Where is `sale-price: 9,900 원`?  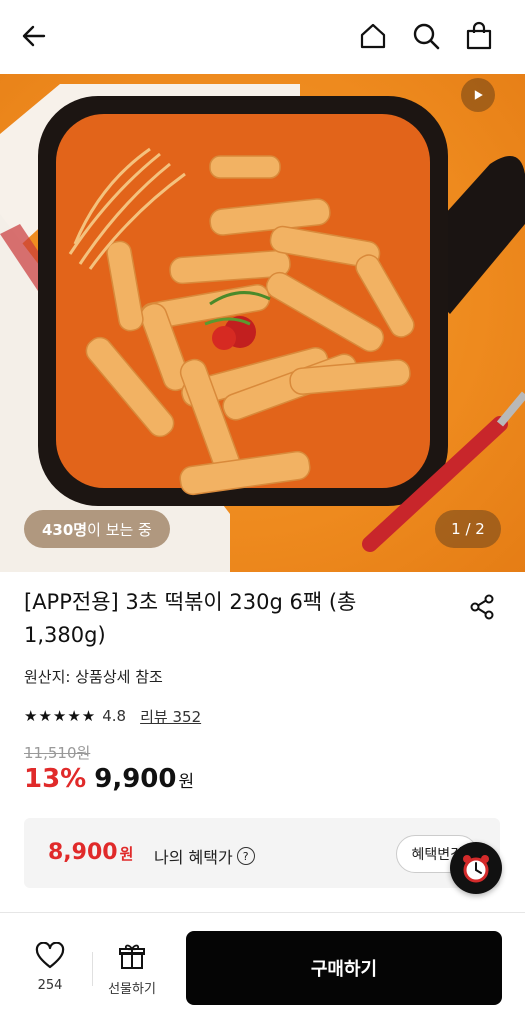 sale-price: 9,900 원 is located at coordinates (144, 779).